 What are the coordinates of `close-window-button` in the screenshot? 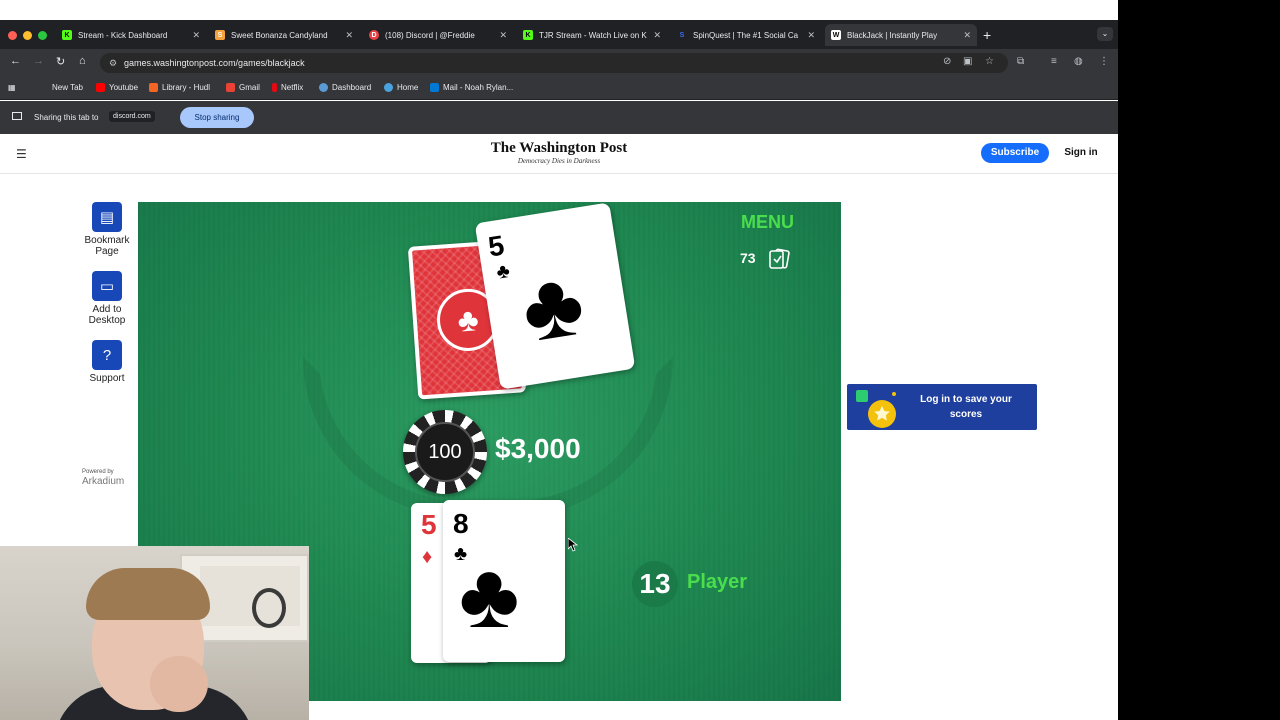 It's located at (12, 35).